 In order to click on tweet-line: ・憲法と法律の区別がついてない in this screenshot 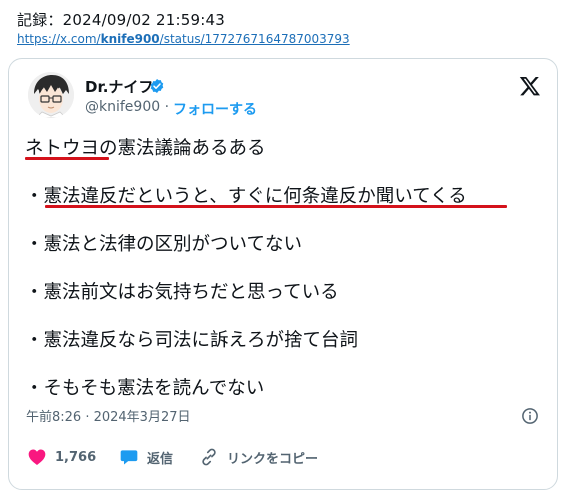, I will do `click(163, 244)`.